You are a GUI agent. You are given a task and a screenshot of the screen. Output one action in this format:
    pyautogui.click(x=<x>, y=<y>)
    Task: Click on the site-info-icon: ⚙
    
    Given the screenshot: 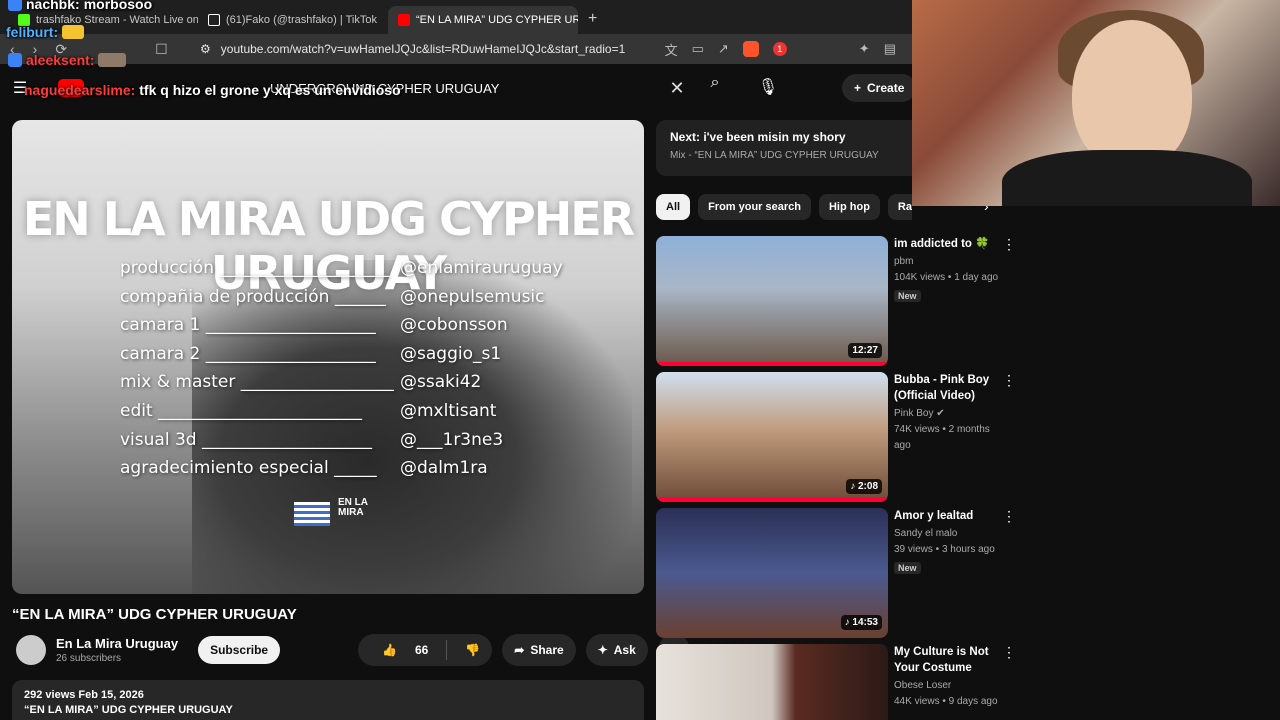 What is the action you would take?
    pyautogui.click(x=205, y=49)
    